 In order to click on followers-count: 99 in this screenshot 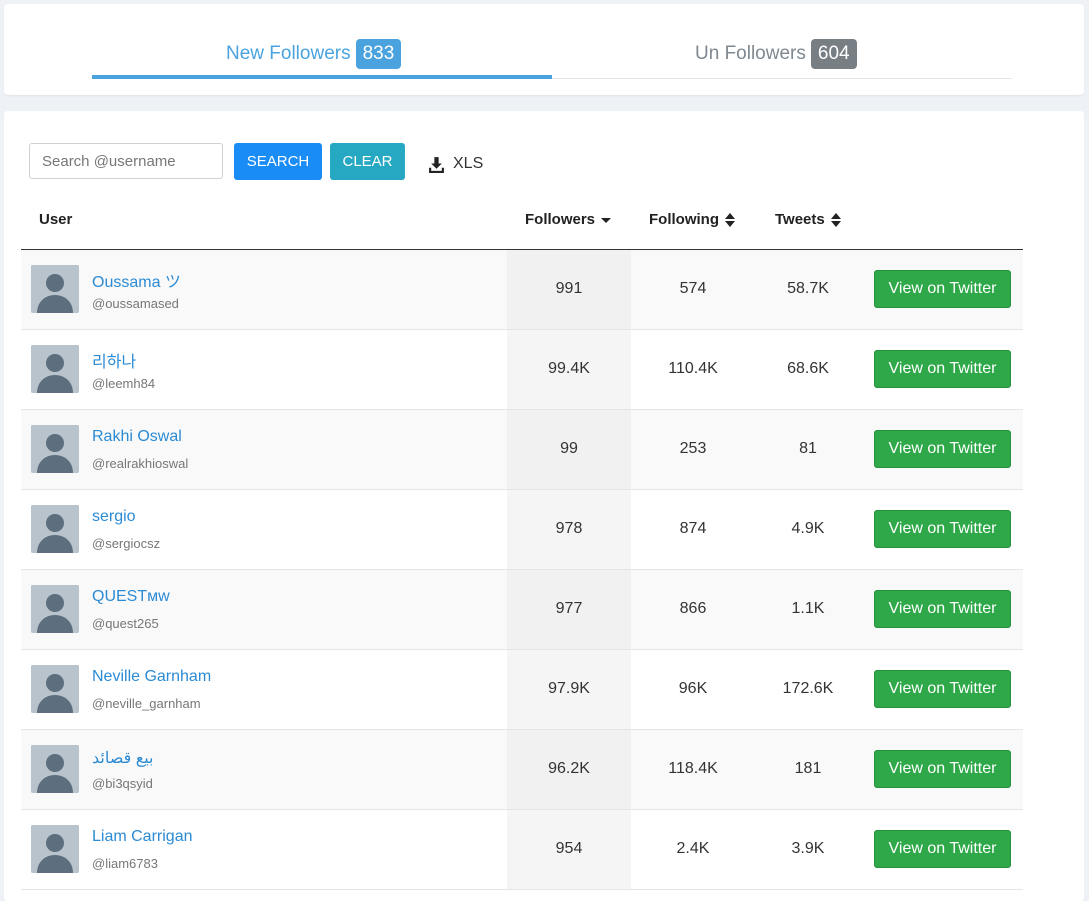, I will do `click(569, 448)`.